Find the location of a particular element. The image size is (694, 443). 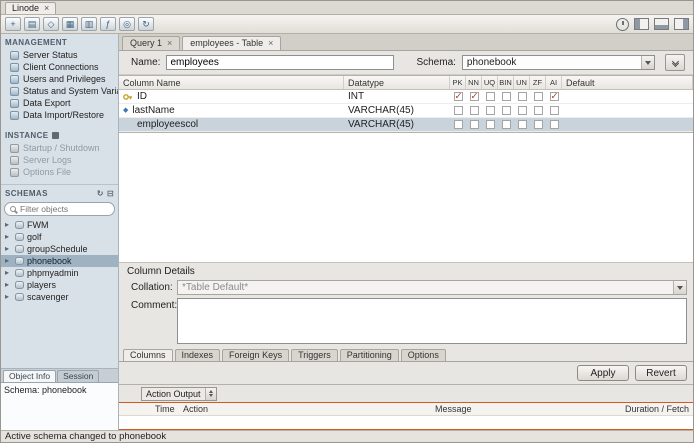

create-view-icon: ▥ is located at coordinates (89, 24).